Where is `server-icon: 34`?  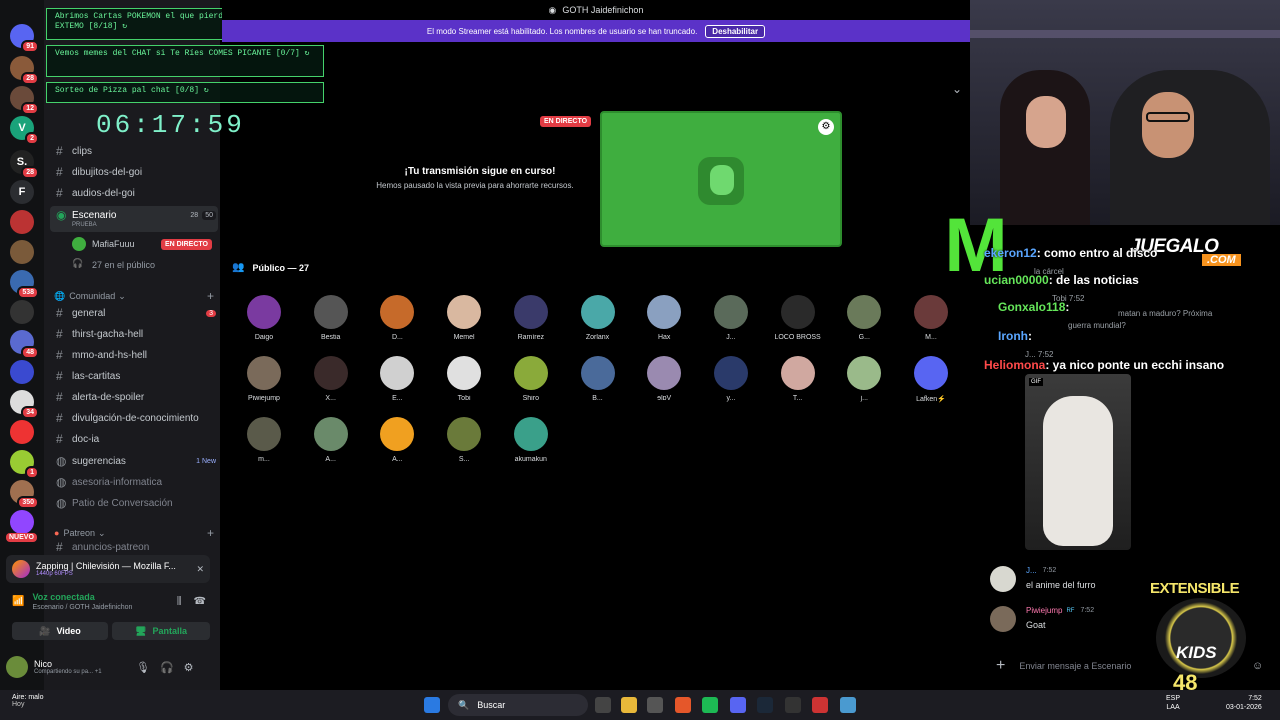
server-icon: 34 is located at coordinates (24, 404).